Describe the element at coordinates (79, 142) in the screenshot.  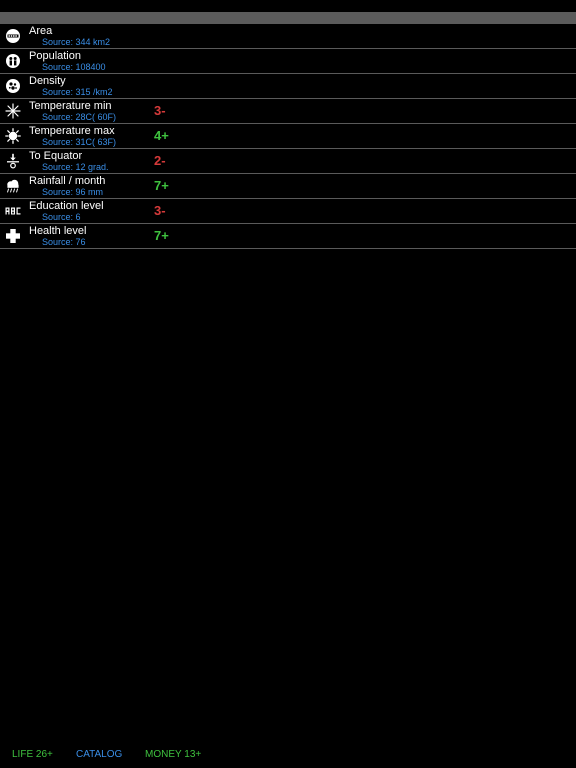
I see `stat-source-temperature-max: Source: 31C( 63F)` at that location.